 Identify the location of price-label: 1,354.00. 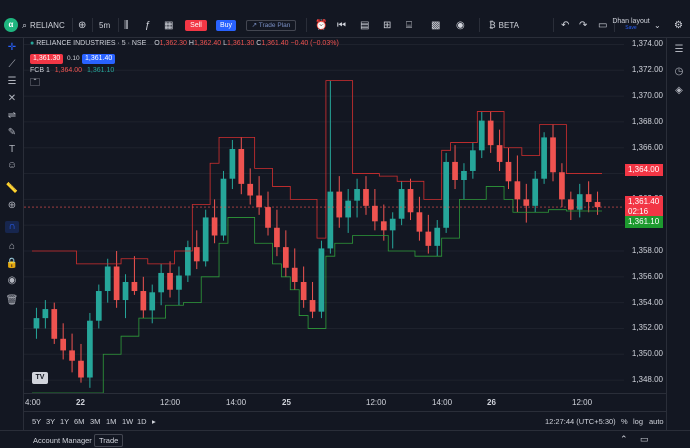
(647, 302).